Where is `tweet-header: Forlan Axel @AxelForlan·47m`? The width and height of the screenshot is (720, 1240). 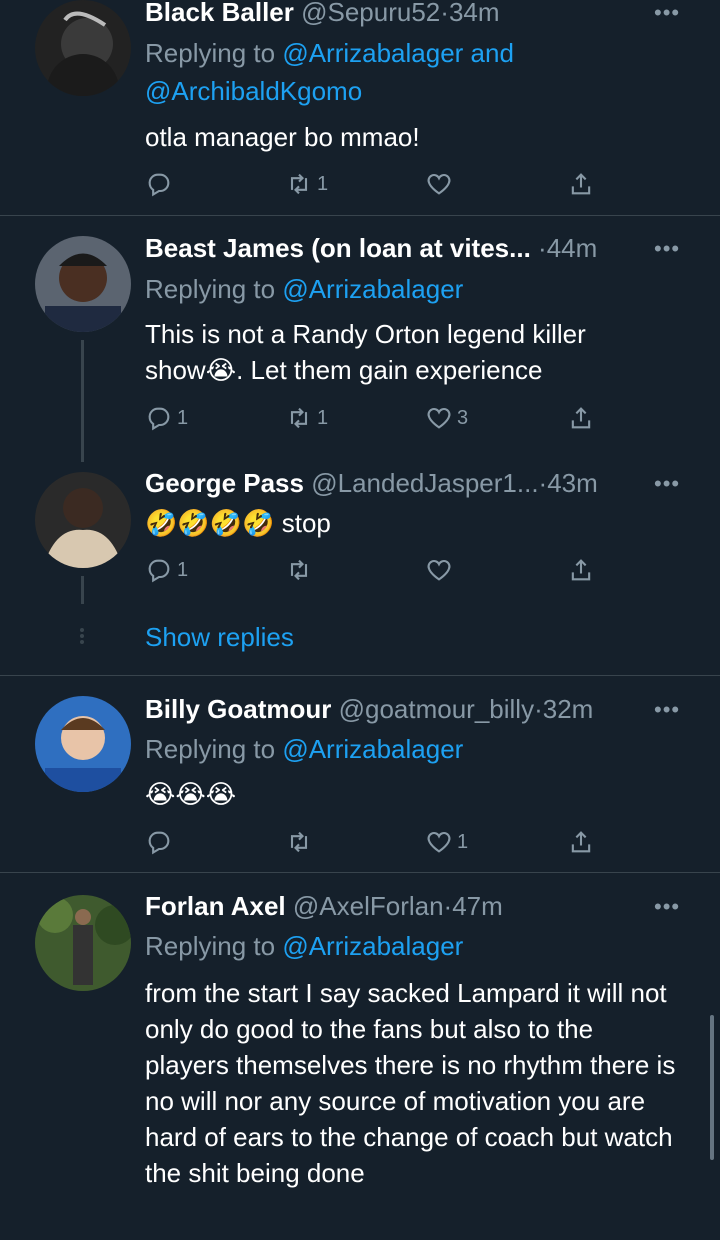 tweet-header: Forlan Axel @AxelForlan·47m is located at coordinates (324, 906).